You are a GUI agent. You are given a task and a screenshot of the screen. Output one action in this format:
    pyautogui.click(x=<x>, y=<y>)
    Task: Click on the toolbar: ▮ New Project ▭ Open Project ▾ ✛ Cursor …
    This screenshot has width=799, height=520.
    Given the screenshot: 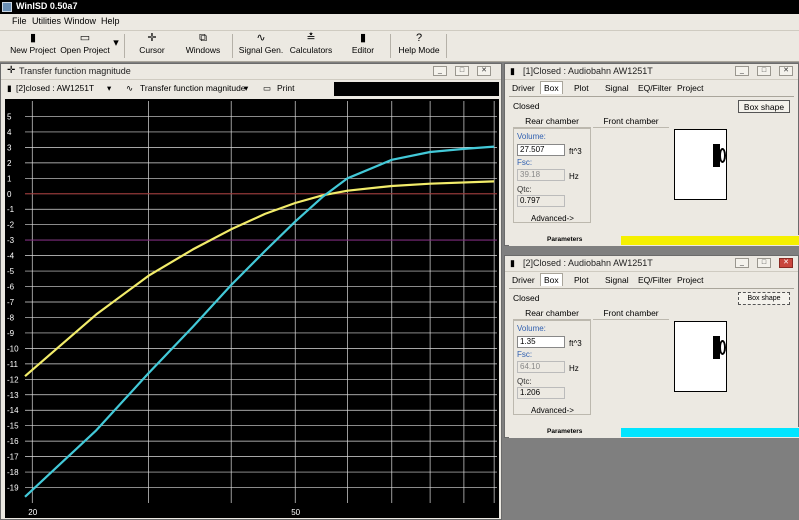 What is the action you would take?
    pyautogui.click(x=399, y=46)
    